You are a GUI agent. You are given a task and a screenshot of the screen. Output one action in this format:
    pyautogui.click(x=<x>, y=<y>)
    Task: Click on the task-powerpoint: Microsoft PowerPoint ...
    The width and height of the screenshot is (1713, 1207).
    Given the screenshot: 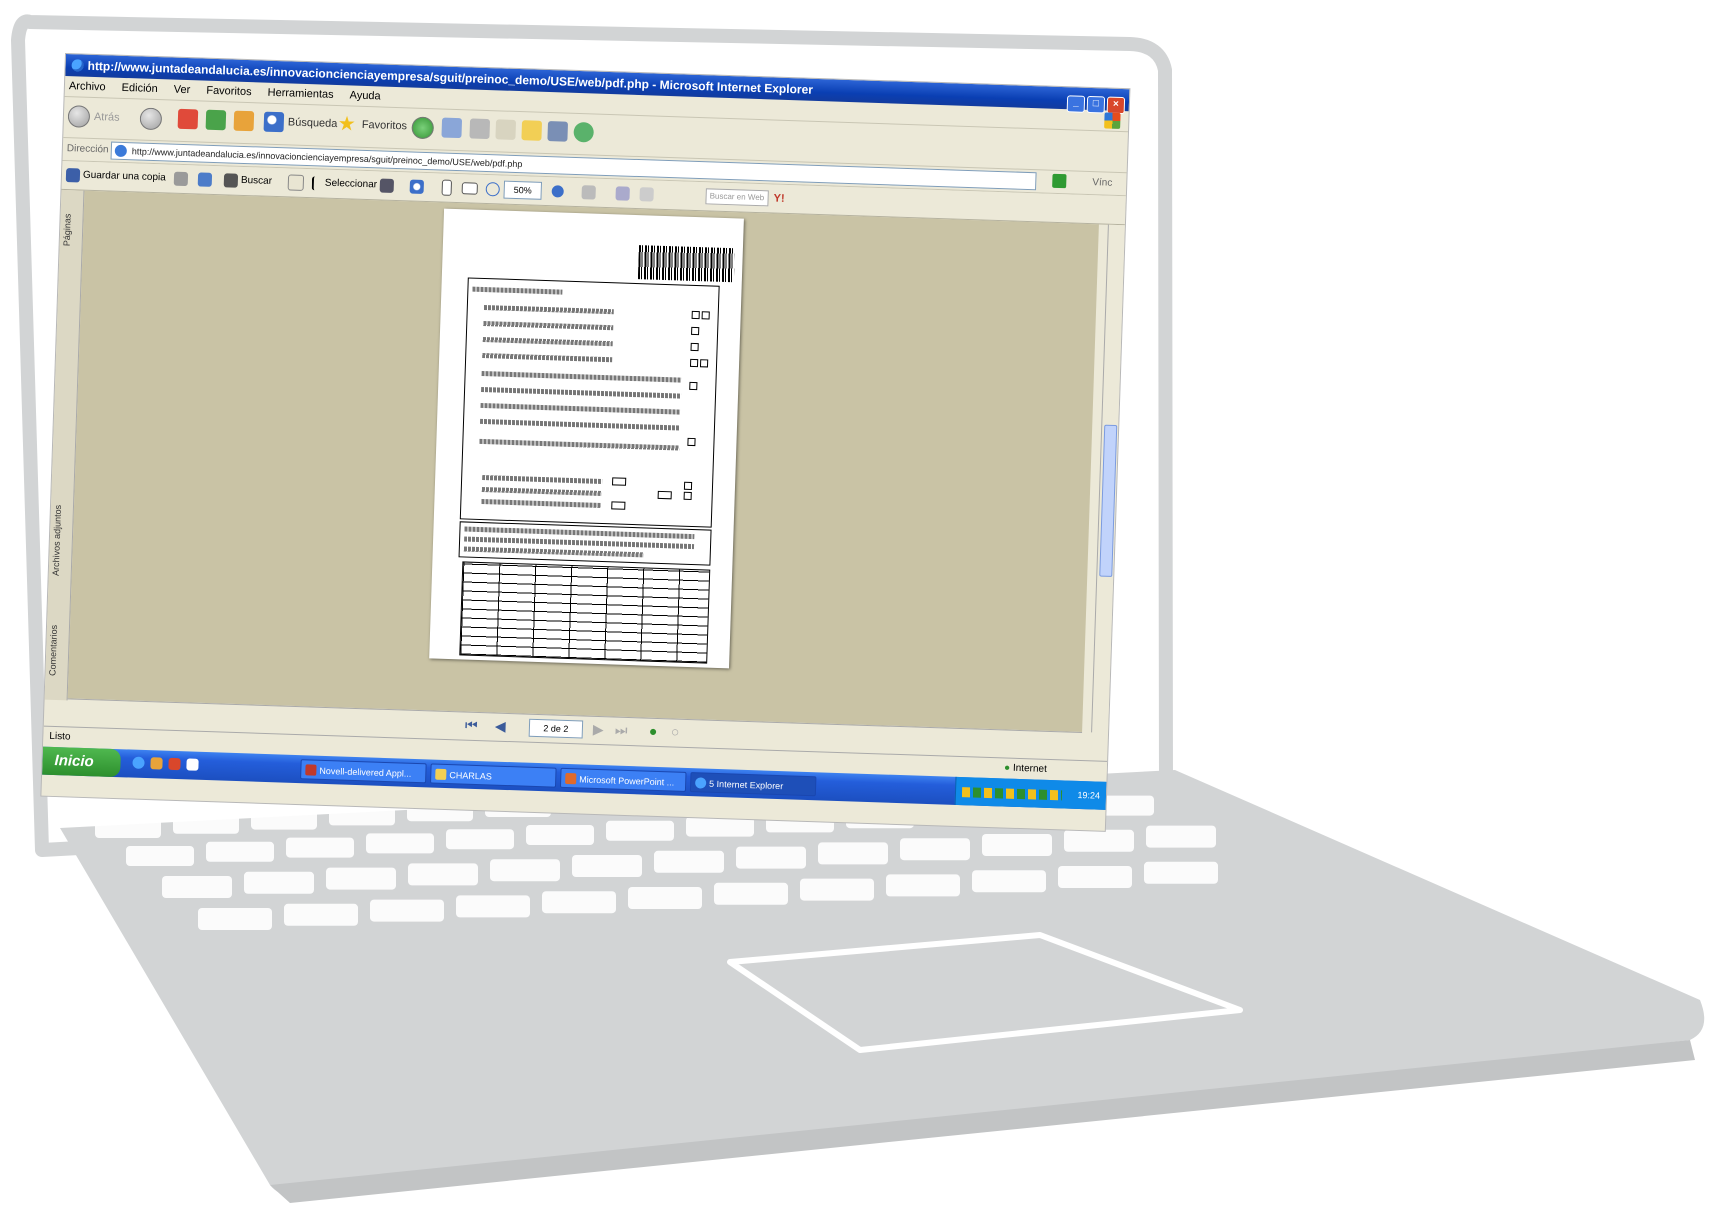 What is the action you would take?
    pyautogui.click(x=623, y=779)
    